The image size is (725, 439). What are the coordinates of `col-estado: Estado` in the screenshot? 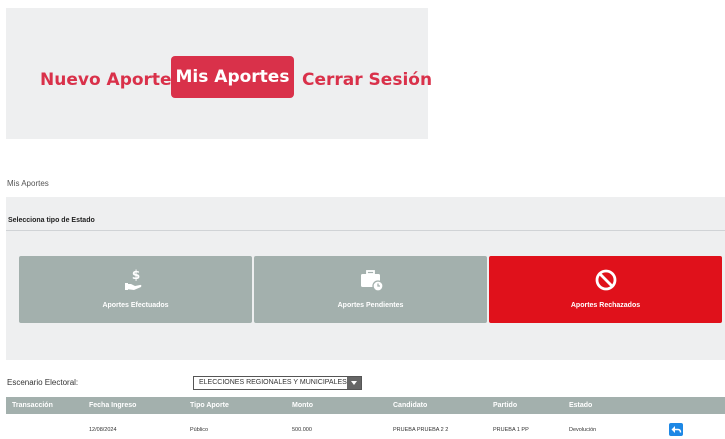 It's located at (581, 405).